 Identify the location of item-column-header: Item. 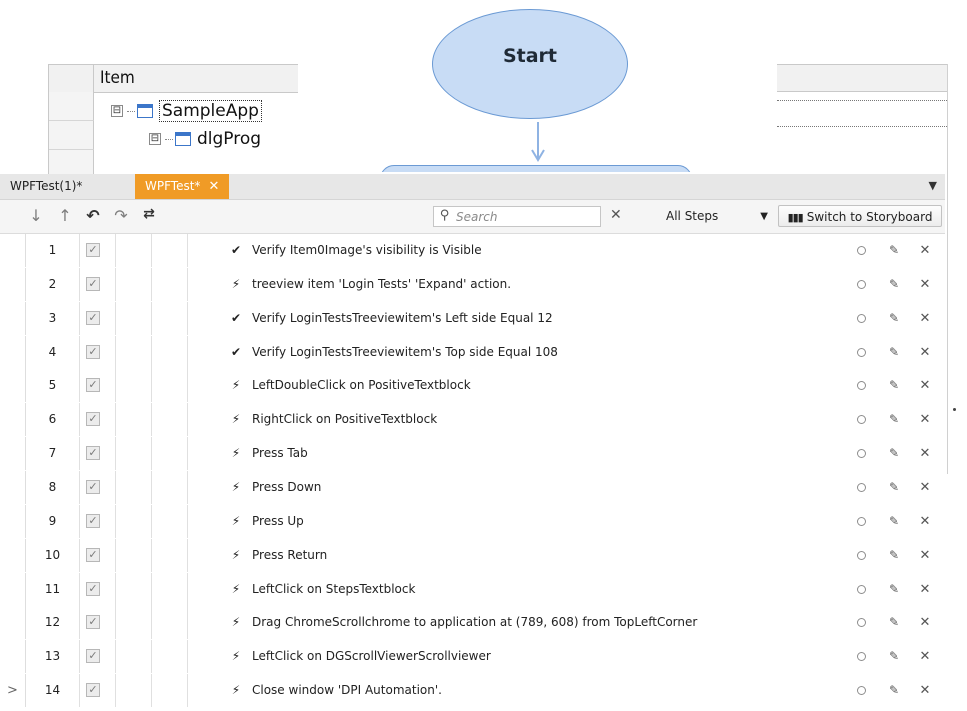
(114, 78).